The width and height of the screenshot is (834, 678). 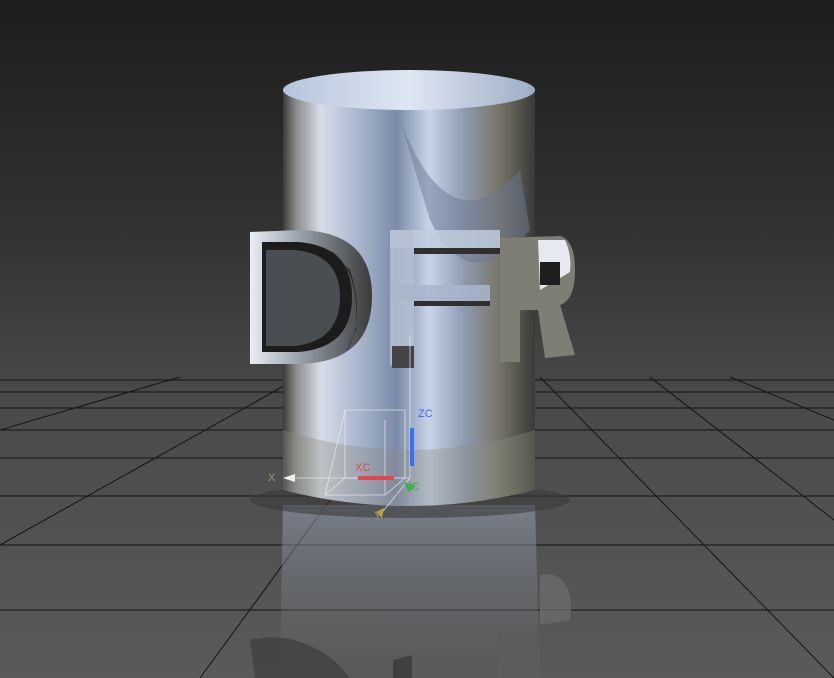 I want to click on x-axis-label: X, so click(x=272, y=478).